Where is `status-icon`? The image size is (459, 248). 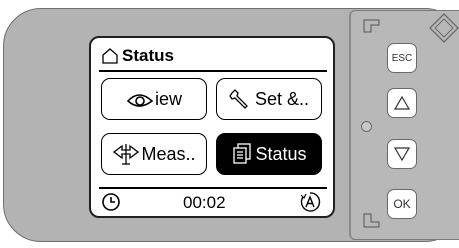 status-icon is located at coordinates (242, 153).